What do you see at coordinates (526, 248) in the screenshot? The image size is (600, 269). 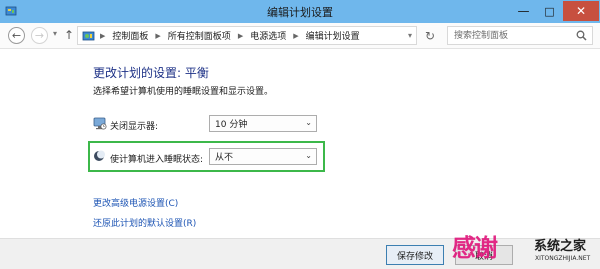 I see `watermark-logo: 感谢 系统之家 XITONGZHIJIA.NET` at bounding box center [526, 248].